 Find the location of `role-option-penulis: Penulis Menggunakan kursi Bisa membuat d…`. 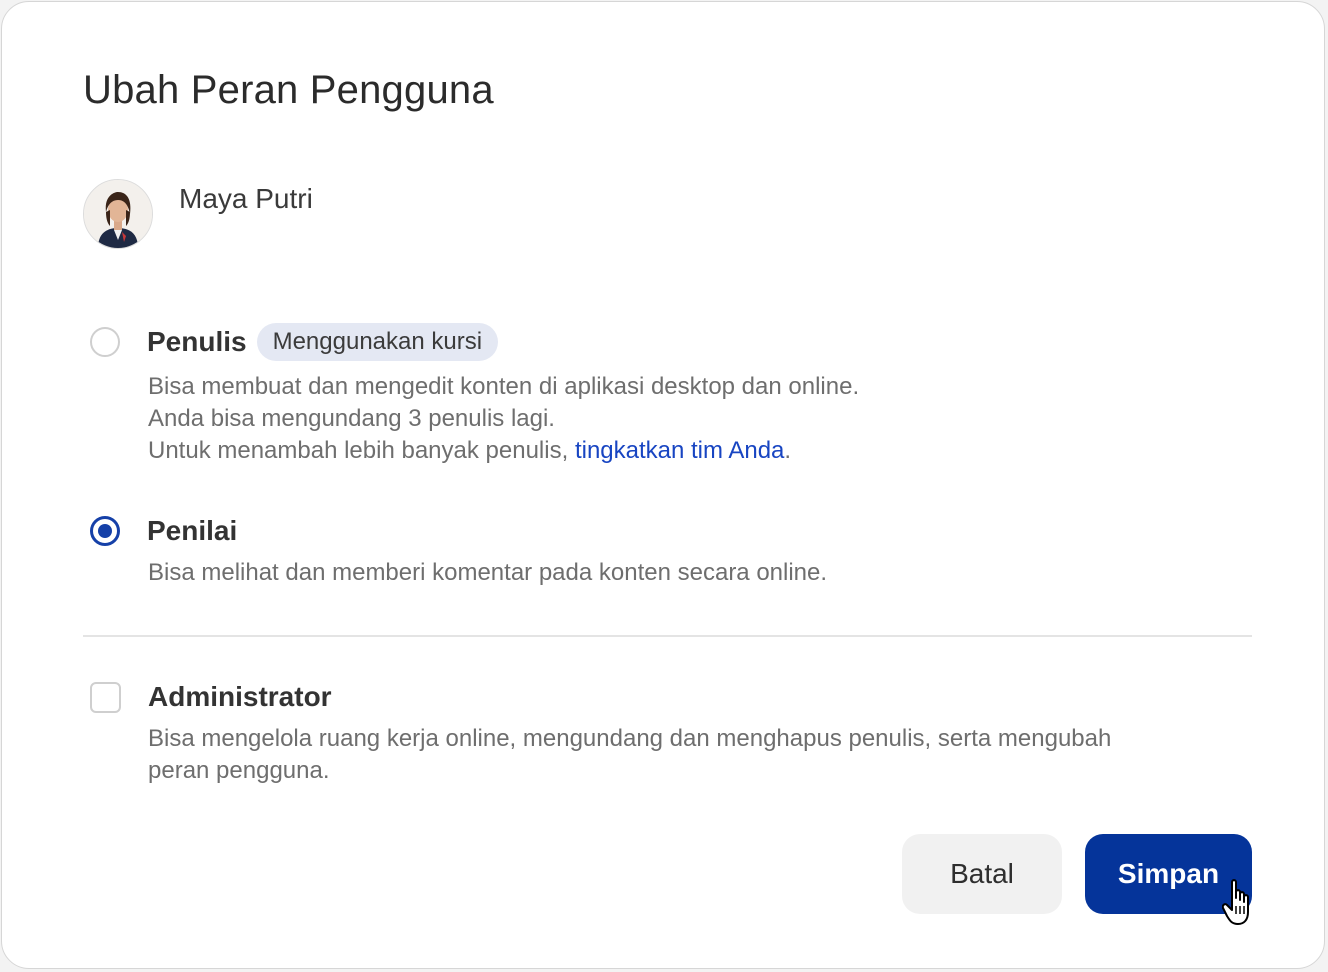

role-option-penulis: Penulis Menggunakan kursi Bisa membuat d… is located at coordinates (474, 395).